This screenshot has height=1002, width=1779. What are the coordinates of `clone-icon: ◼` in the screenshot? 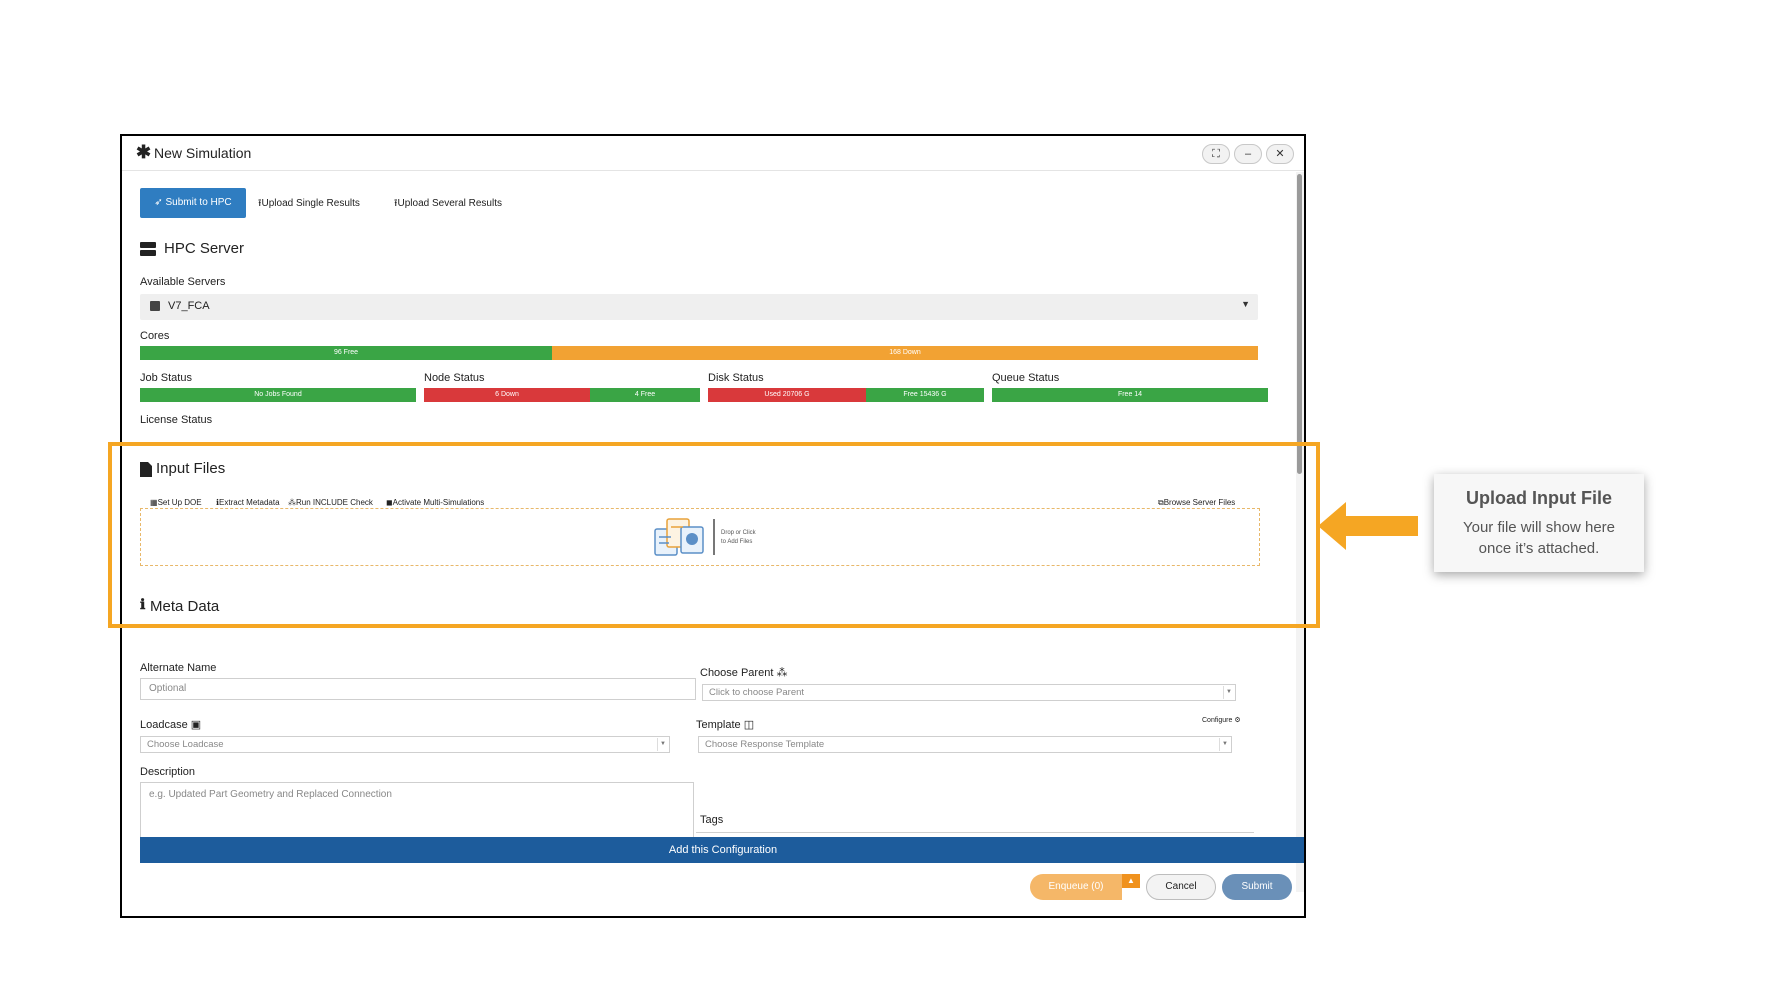 It's located at (389, 502).